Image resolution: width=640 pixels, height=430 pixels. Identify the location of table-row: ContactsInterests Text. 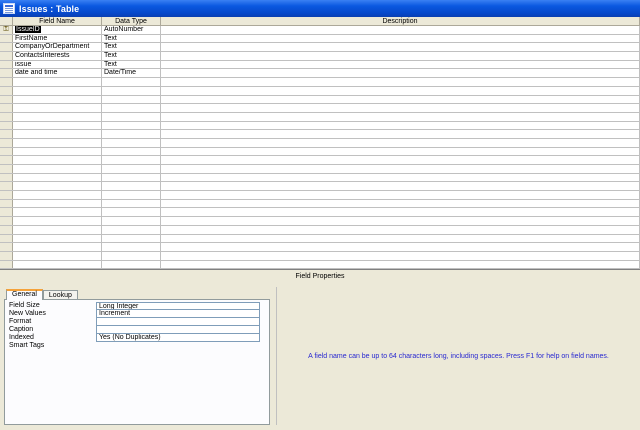
(320, 56).